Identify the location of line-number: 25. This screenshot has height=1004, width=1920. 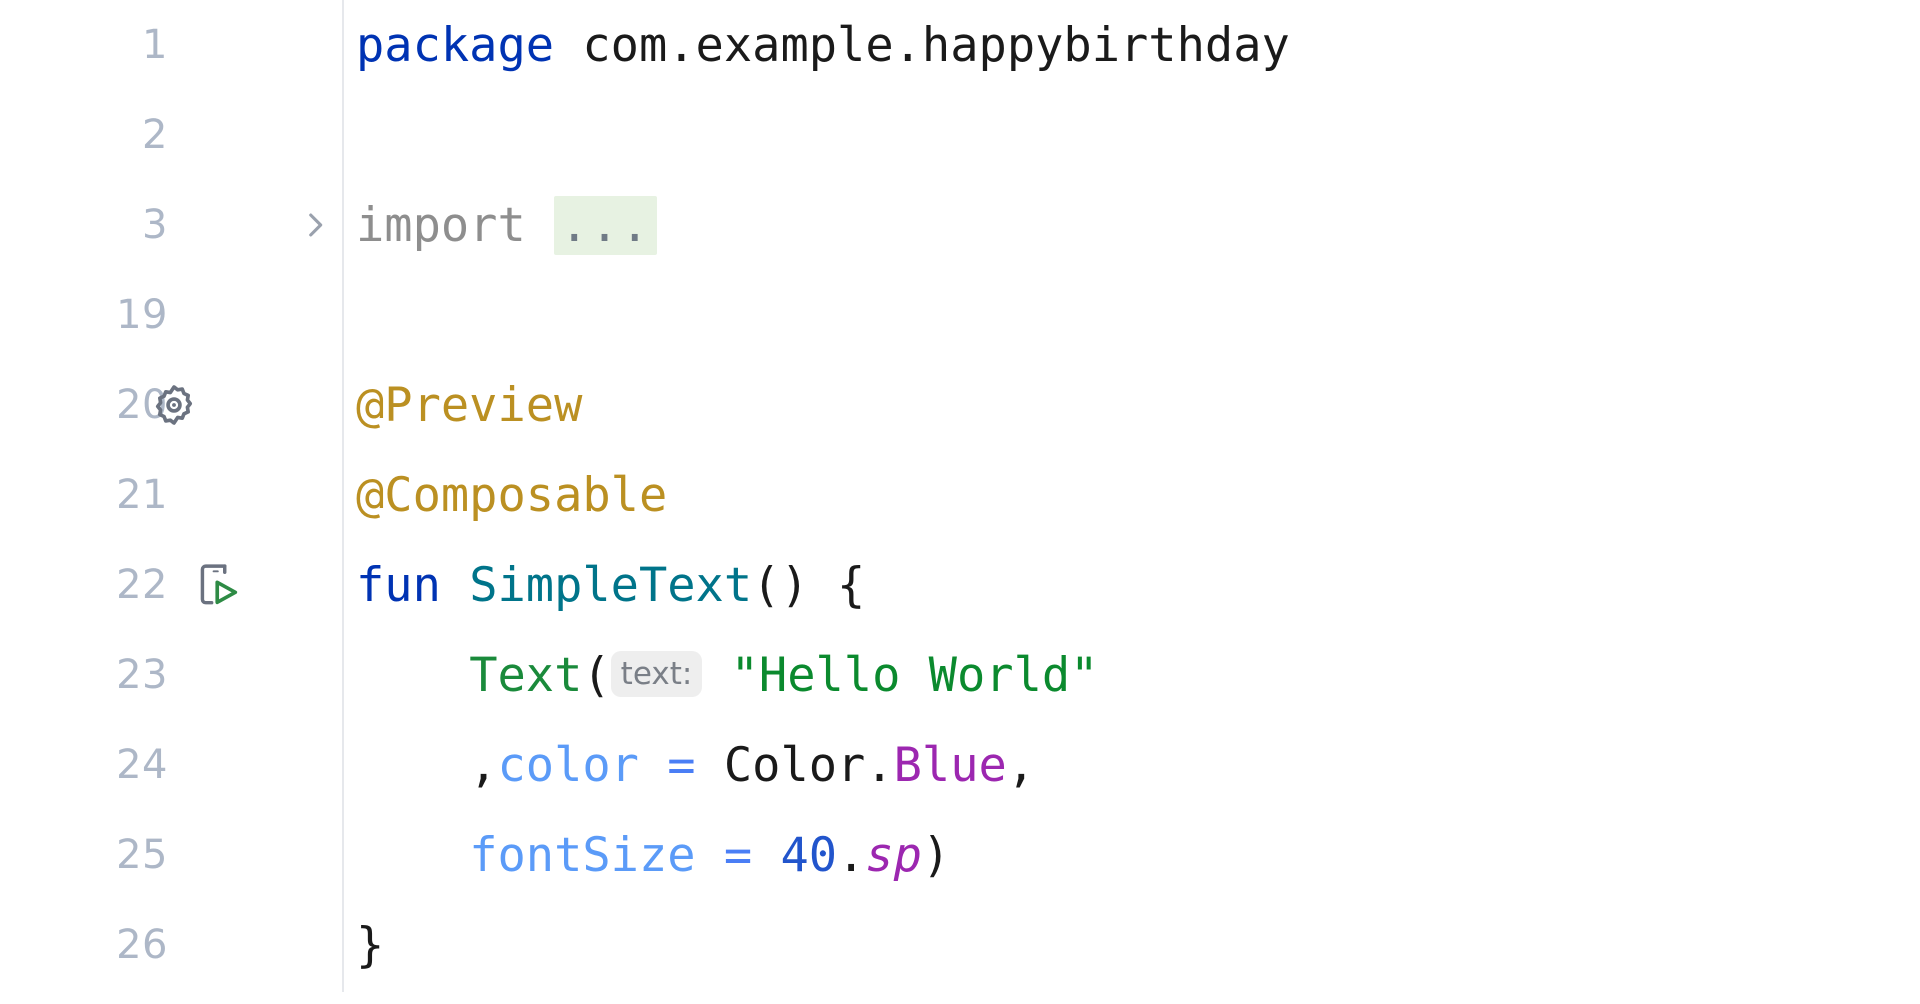
(142, 855).